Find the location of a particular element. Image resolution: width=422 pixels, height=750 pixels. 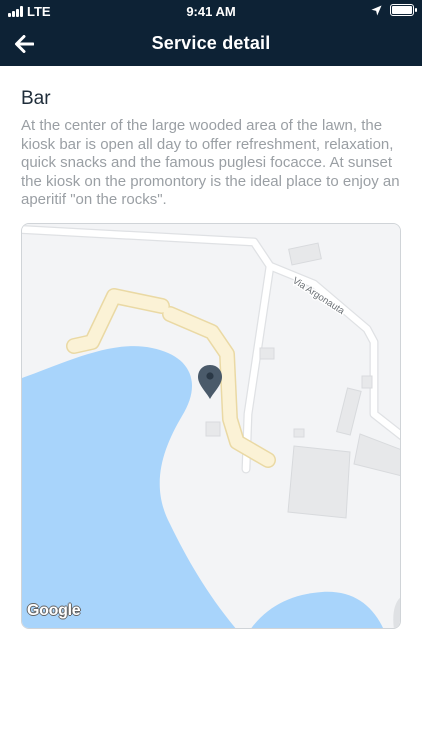

status-time: 9:41 AM is located at coordinates (211, 11).